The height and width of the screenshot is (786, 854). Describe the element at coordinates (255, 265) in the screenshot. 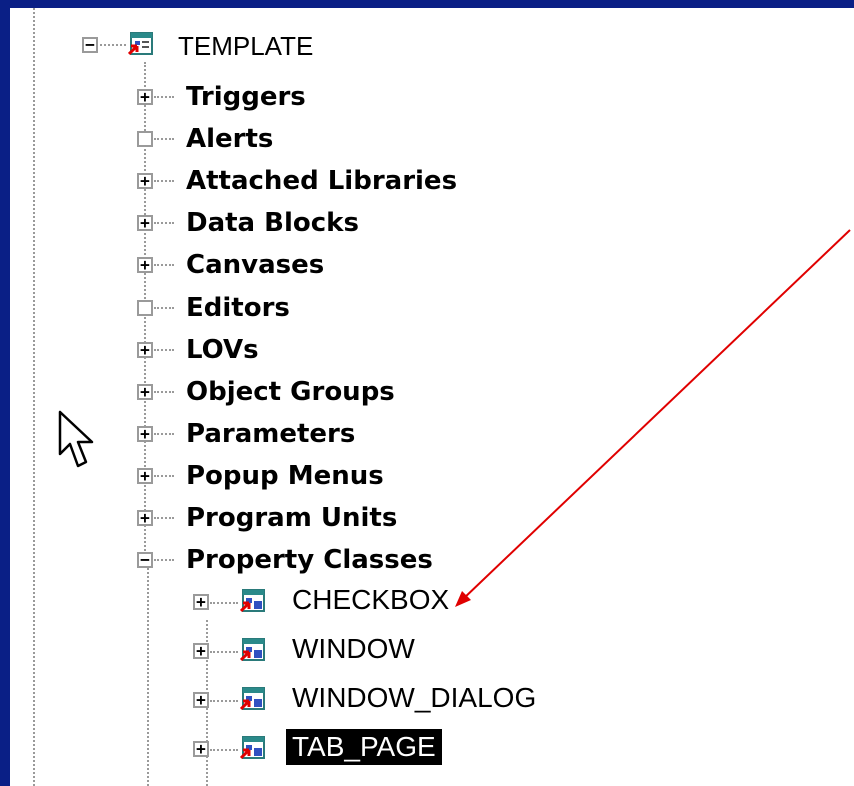

I see `tree-node-label: Canvases` at that location.